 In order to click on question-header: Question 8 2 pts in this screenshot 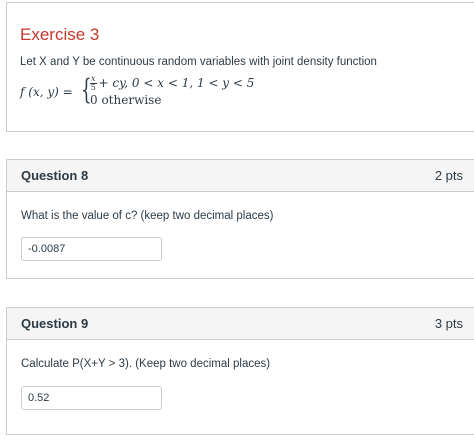, I will do `click(240, 176)`.